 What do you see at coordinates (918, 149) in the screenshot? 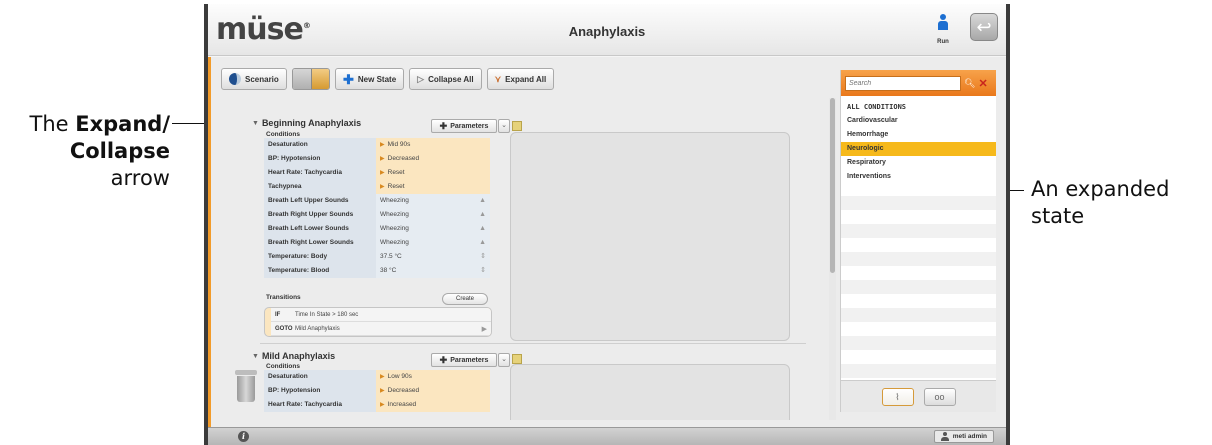
I see `category-item: Neurologic` at bounding box center [918, 149].